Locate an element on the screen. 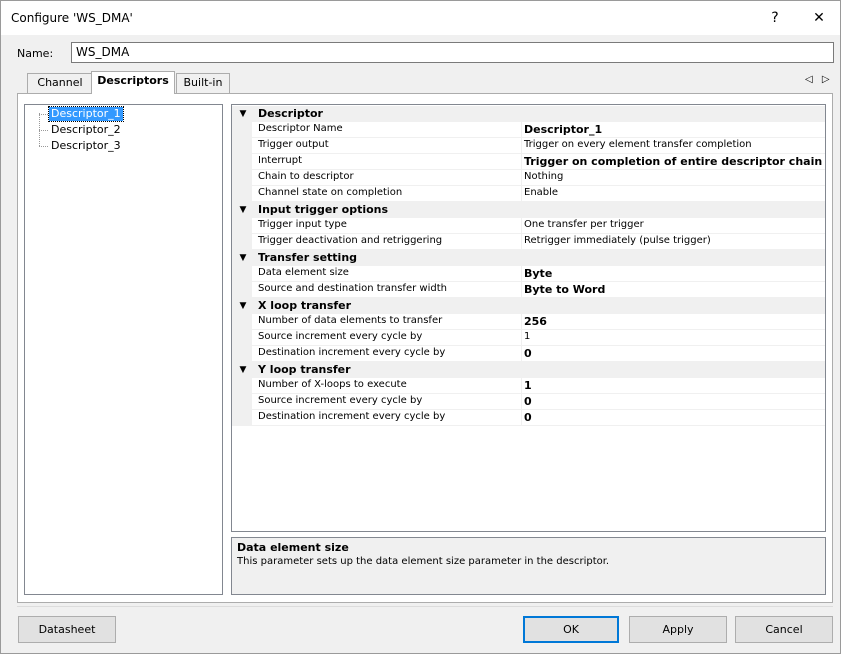 The height and width of the screenshot is (654, 841). property-row: Source increment every cycle by 1 is located at coordinates (528, 338).